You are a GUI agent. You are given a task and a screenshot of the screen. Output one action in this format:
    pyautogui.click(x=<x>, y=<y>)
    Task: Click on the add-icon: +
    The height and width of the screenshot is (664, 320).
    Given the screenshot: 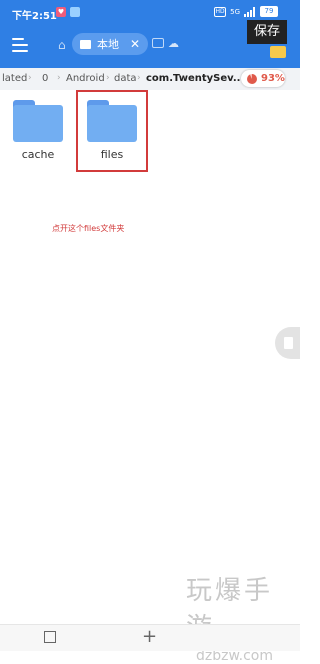 What is the action you would take?
    pyautogui.click(x=149, y=637)
    